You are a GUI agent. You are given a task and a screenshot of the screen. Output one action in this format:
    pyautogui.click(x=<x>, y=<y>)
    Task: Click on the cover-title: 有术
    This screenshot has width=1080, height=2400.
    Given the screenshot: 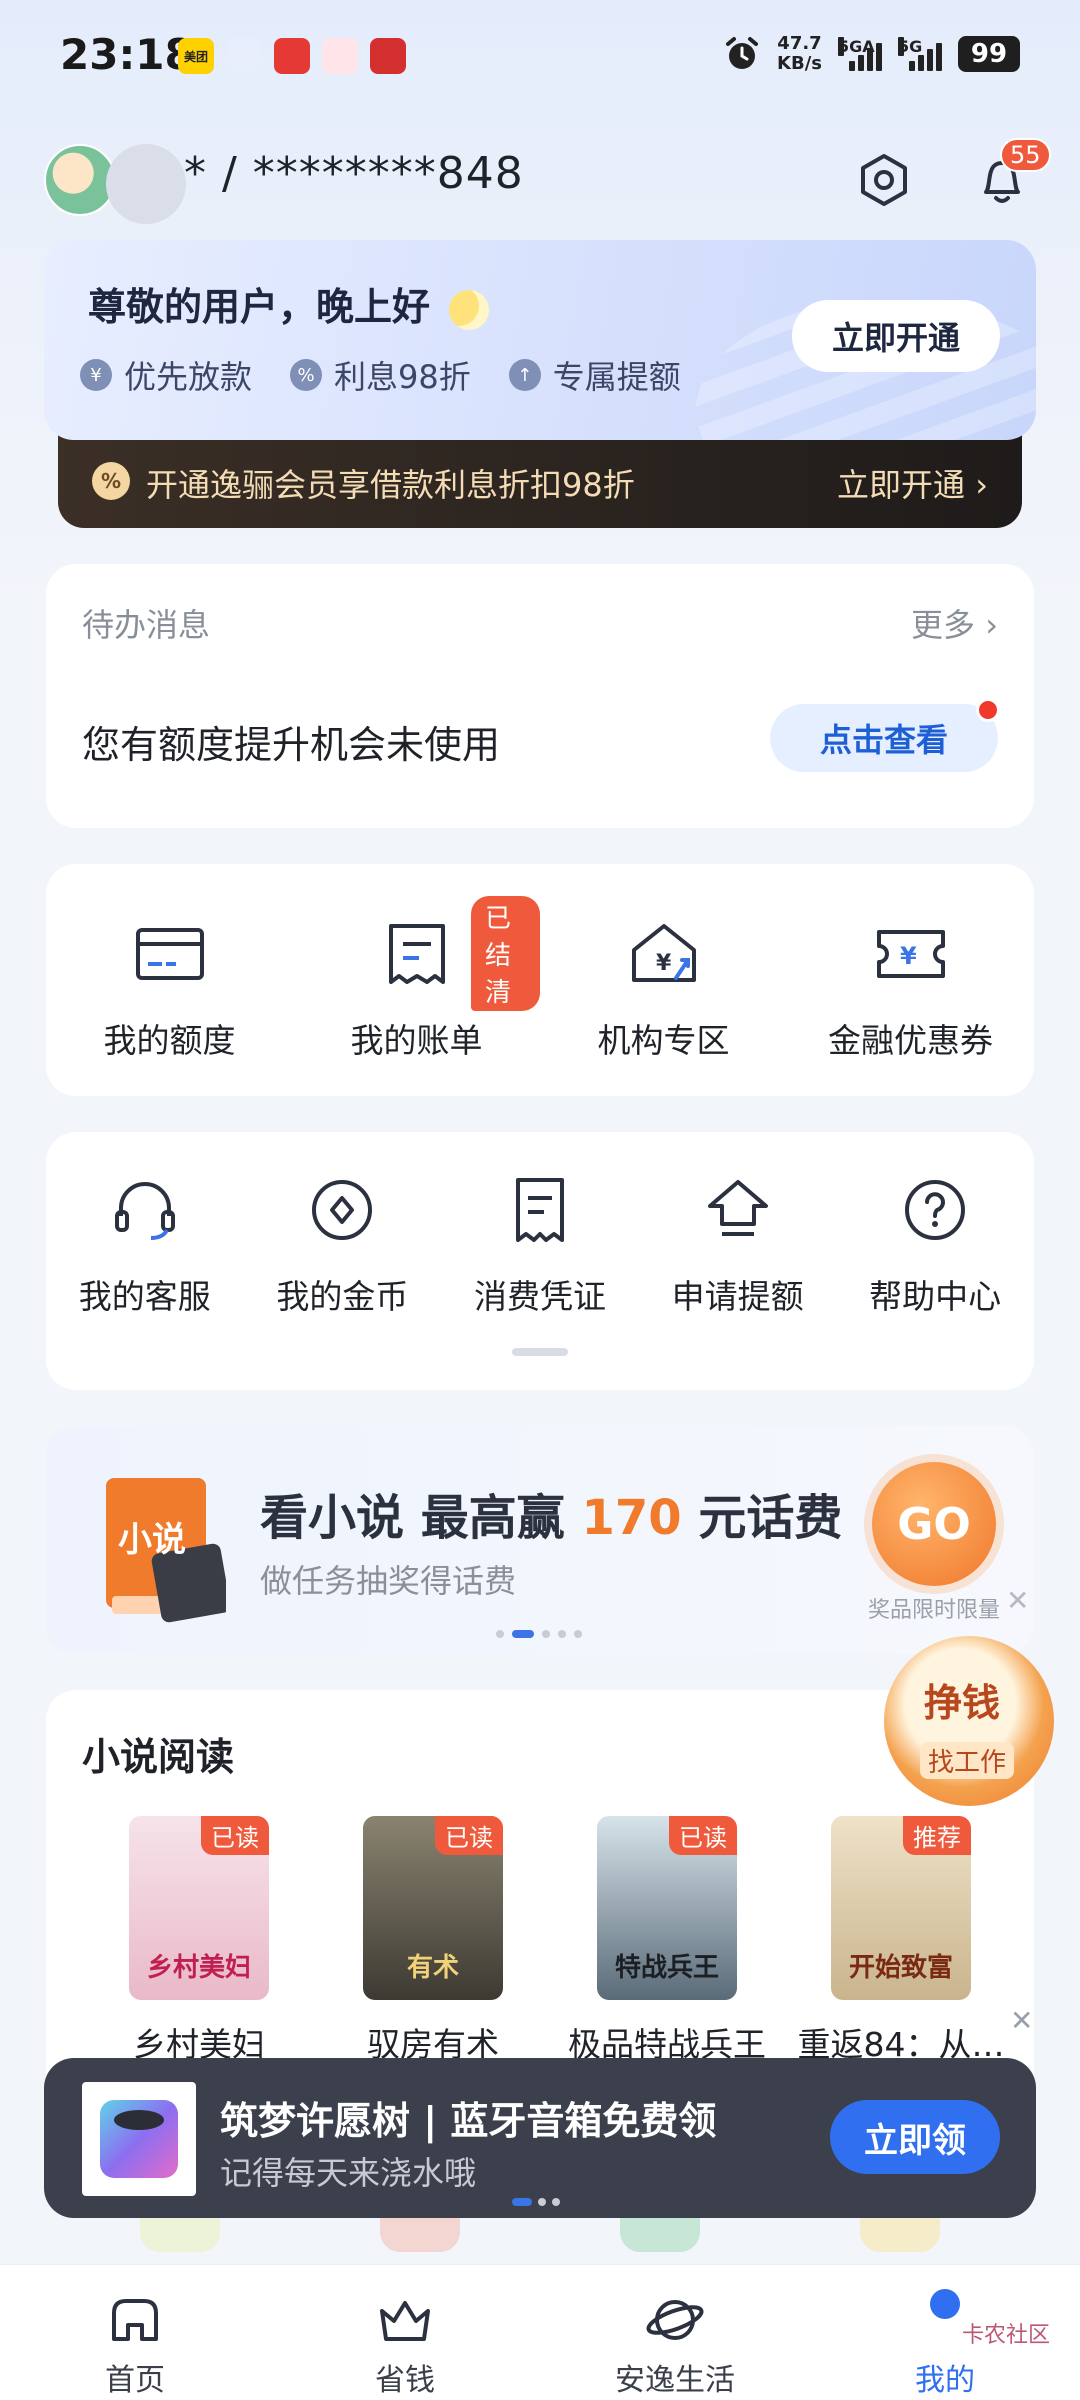 What is the action you would take?
    pyautogui.click(x=432, y=1968)
    